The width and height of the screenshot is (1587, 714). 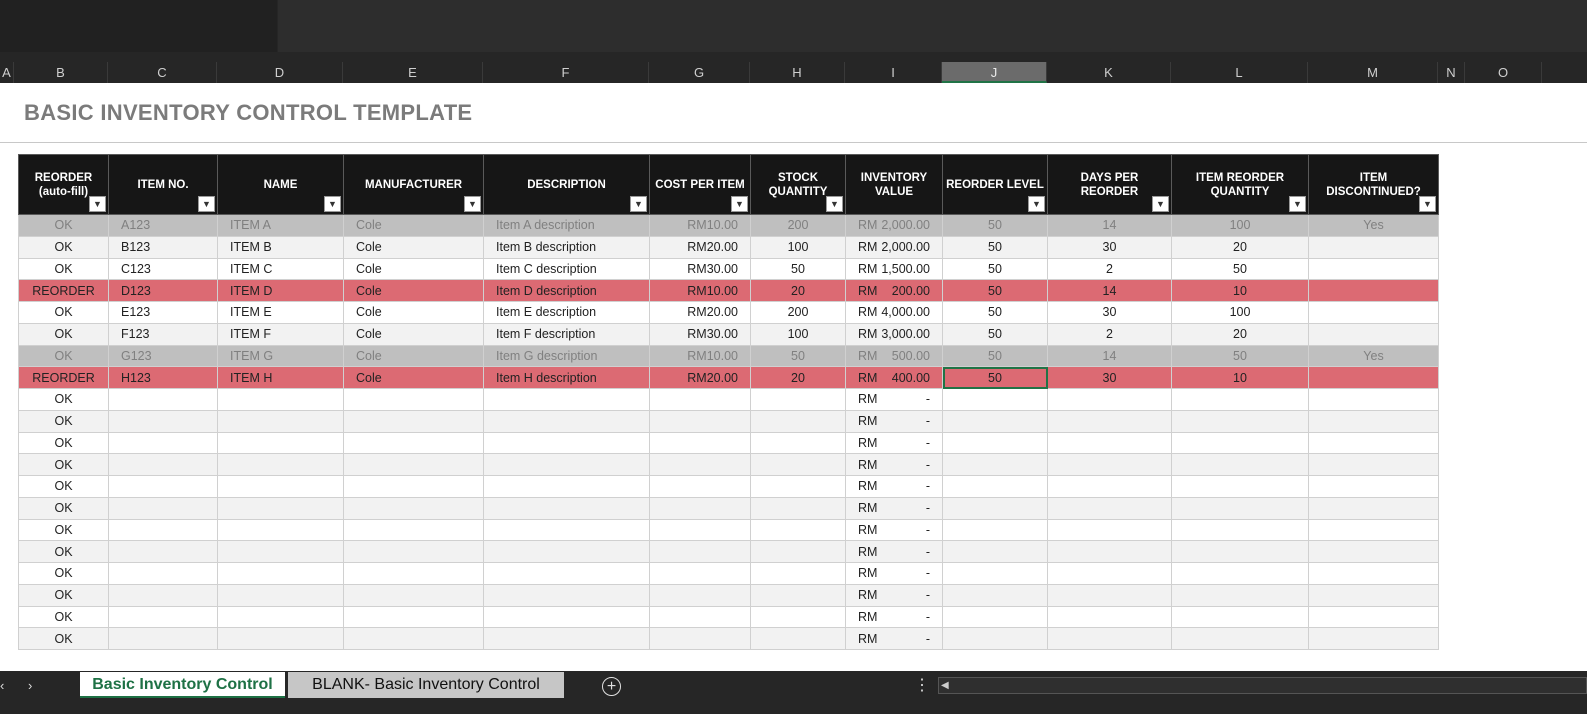 What do you see at coordinates (566, 269) in the screenshot?
I see `cell-description: Item C description` at bounding box center [566, 269].